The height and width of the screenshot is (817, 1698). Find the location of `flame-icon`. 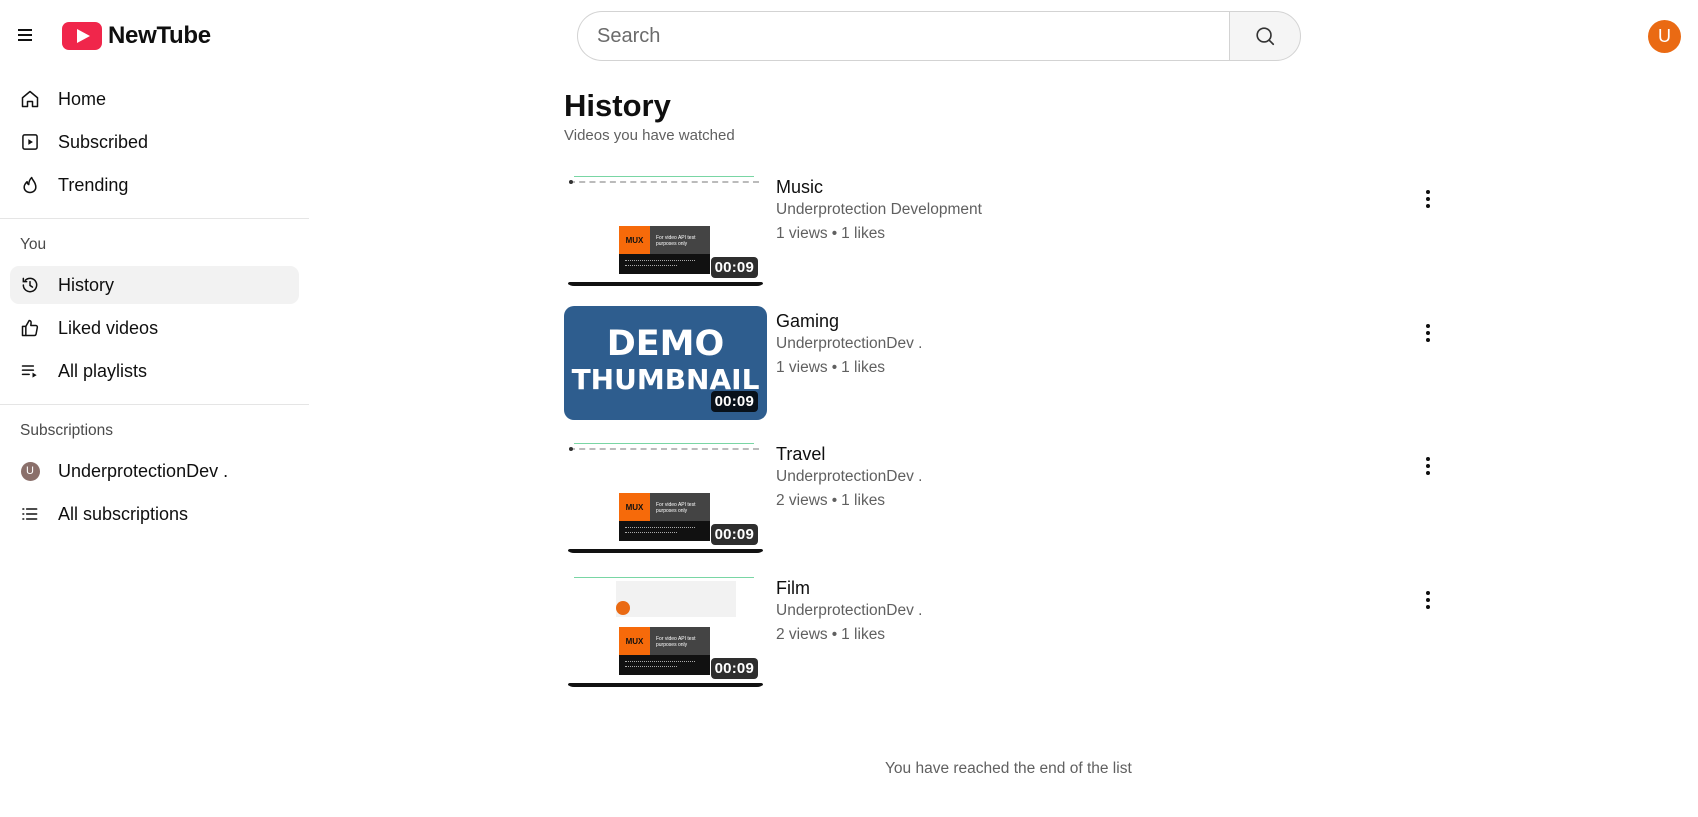

flame-icon is located at coordinates (30, 185).